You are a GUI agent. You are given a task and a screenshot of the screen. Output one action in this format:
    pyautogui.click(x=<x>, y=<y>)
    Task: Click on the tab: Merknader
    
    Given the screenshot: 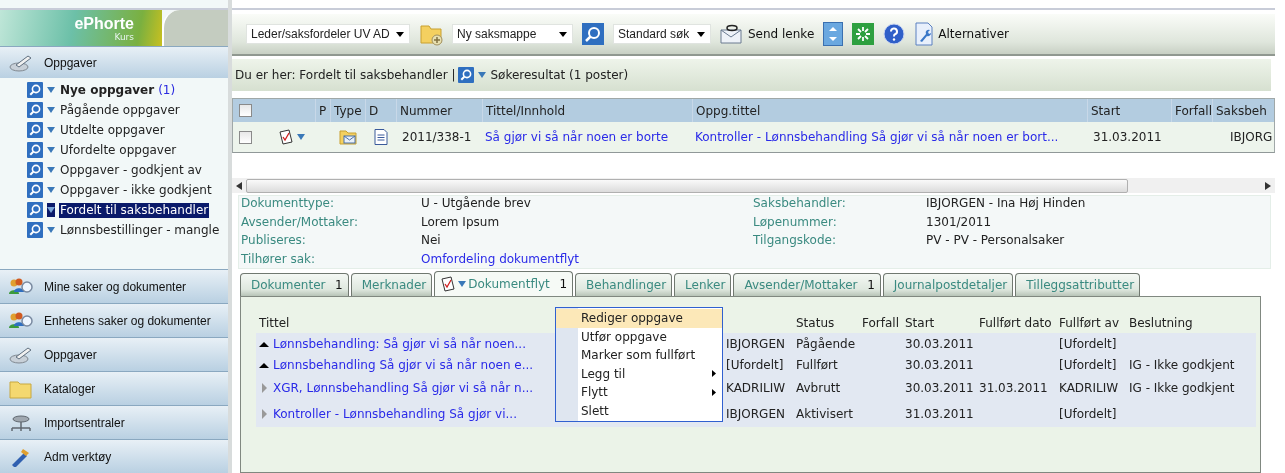 What is the action you would take?
    pyautogui.click(x=391, y=284)
    